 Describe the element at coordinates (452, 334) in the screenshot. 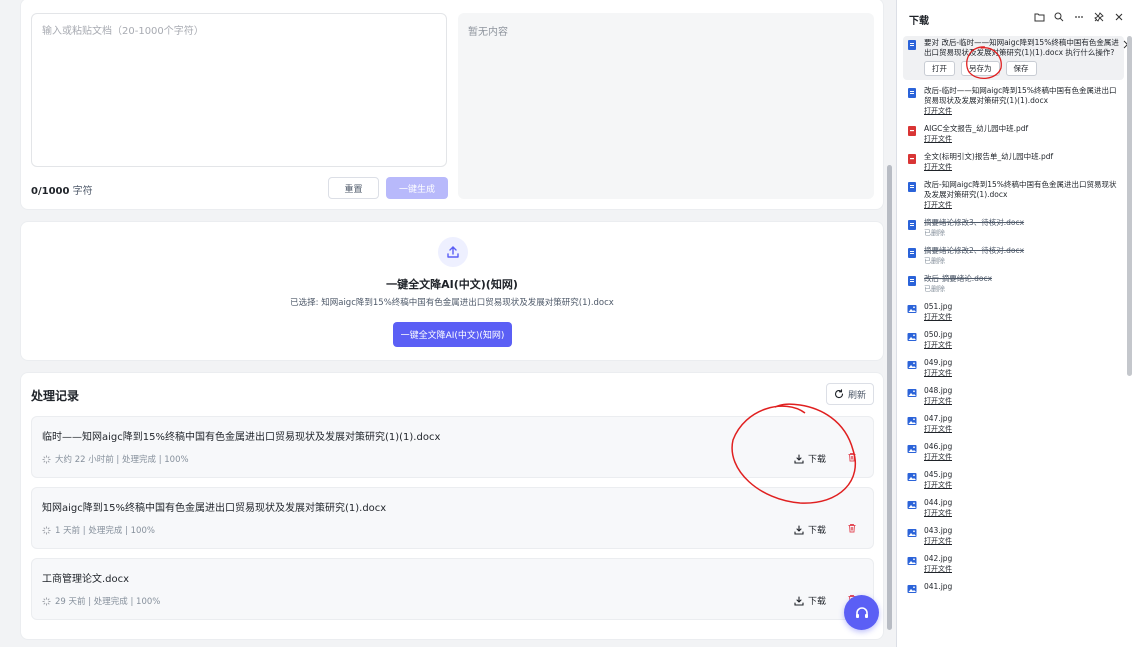

I see `reduce-ai-button: 一键全文降AI(中文)(知网)` at that location.